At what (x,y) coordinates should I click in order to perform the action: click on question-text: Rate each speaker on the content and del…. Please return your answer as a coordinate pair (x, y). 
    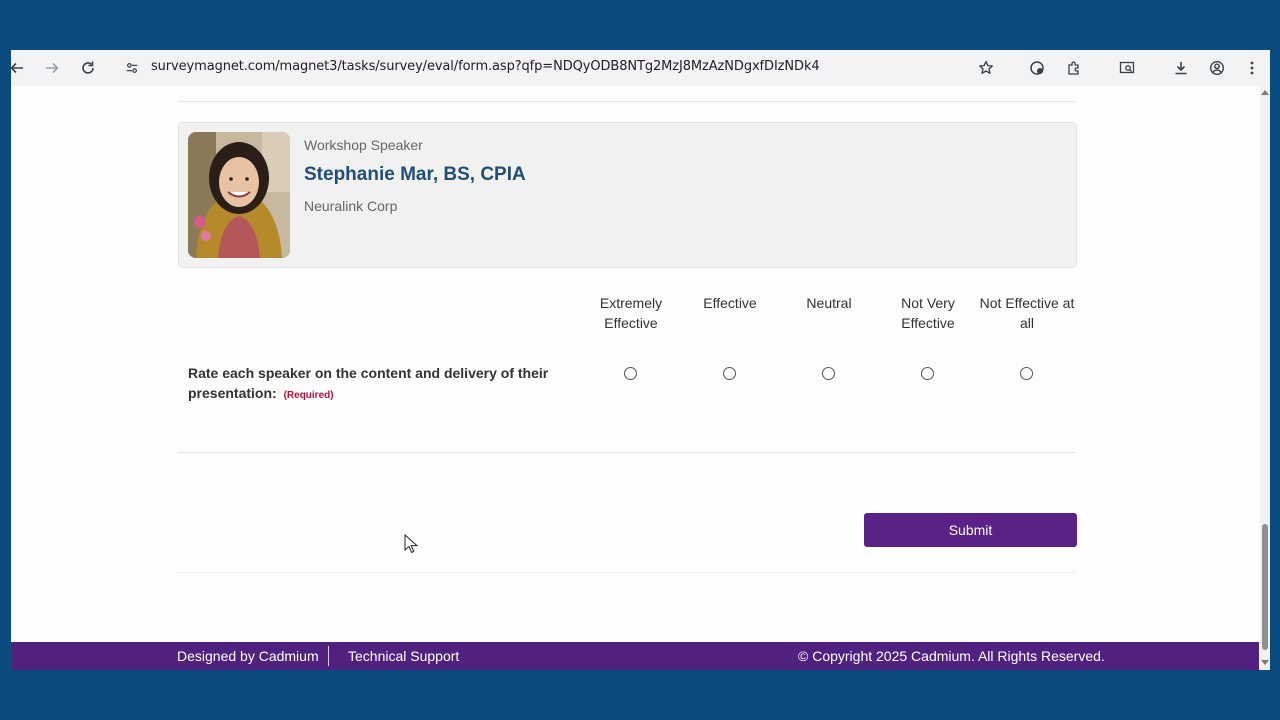
    Looking at the image, I should click on (368, 383).